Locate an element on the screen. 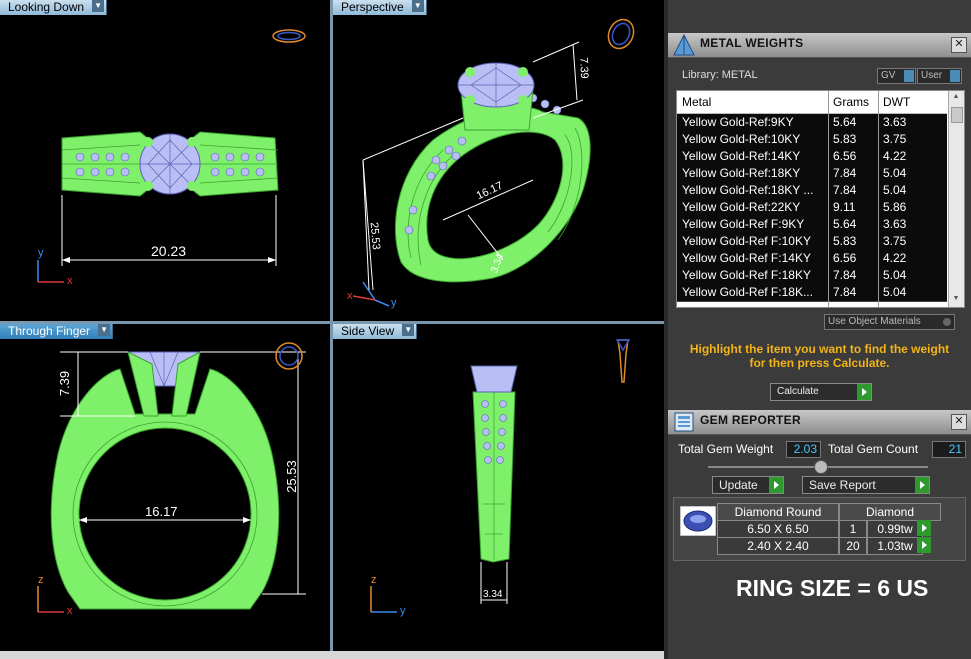 Image resolution: width=971 pixels, height=659 pixels. tab-side-view: Side View ▼ is located at coordinates (375, 331).